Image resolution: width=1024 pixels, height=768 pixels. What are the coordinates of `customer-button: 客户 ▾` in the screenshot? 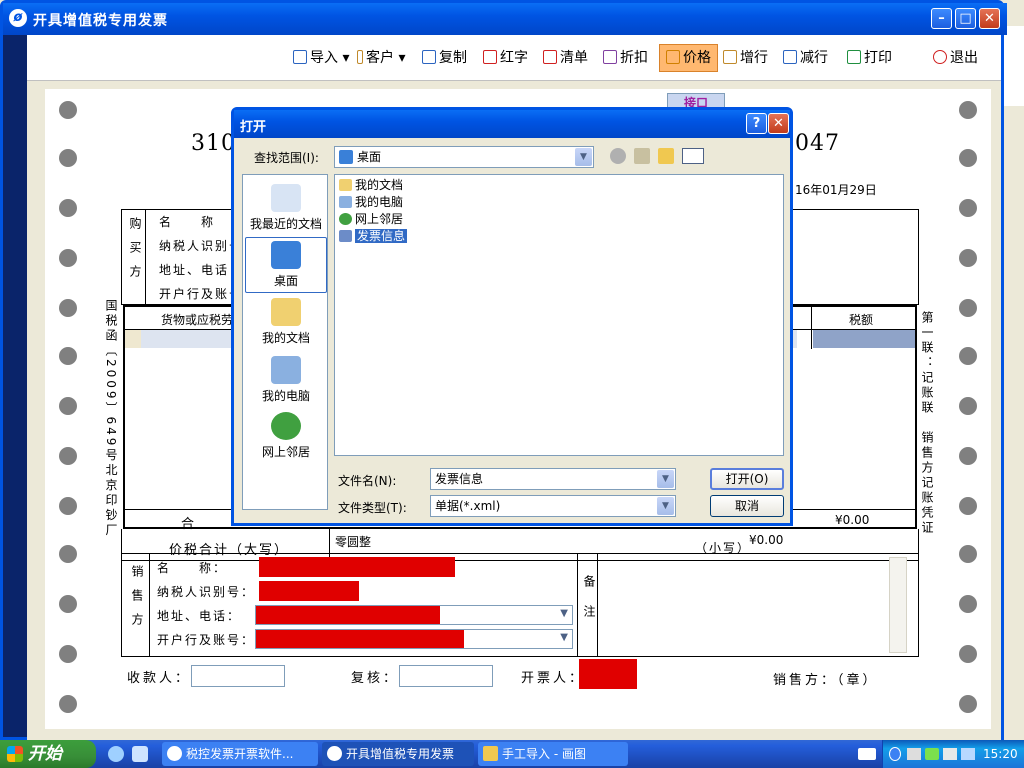 It's located at (381, 58).